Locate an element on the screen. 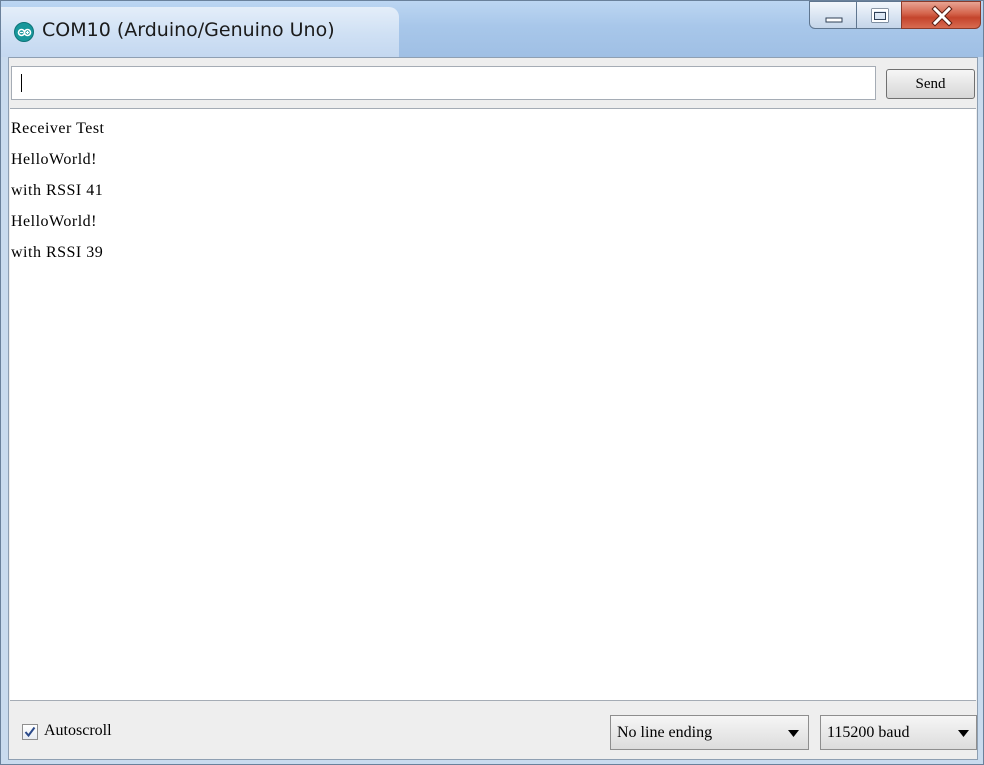 This screenshot has width=984, height=765. close-icon is located at coordinates (942, 16).